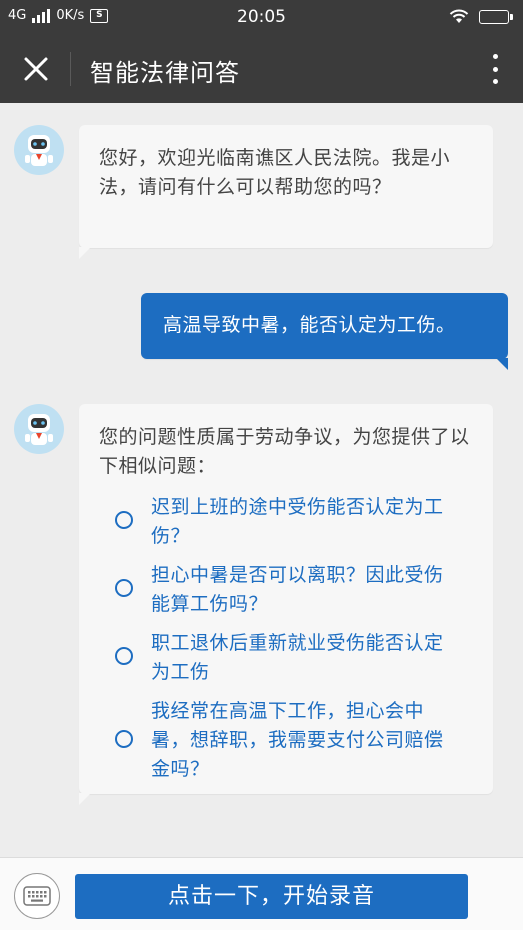  Describe the element at coordinates (495, 69) in the screenshot. I see `more-button` at that location.